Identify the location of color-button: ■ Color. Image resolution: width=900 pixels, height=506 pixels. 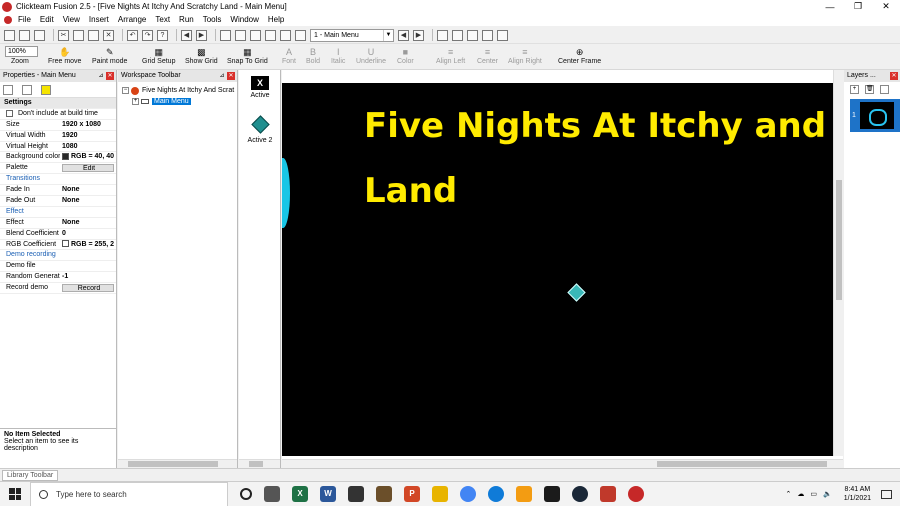
(405, 55).